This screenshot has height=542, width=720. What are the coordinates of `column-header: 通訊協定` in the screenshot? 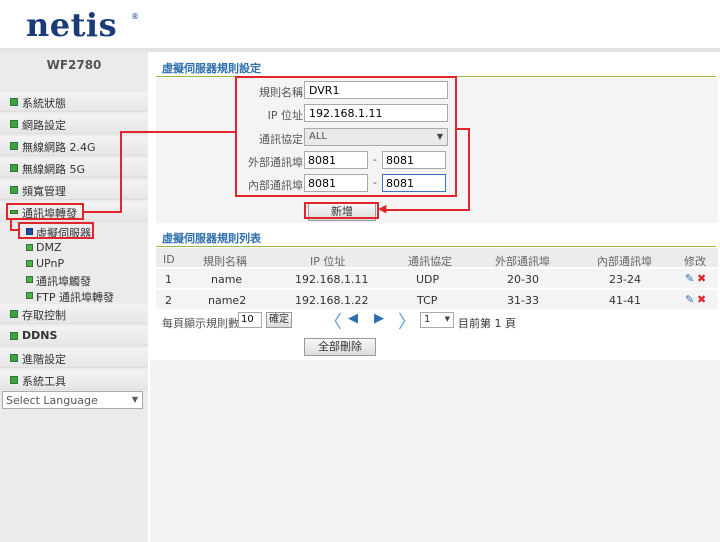 It's located at (430, 261).